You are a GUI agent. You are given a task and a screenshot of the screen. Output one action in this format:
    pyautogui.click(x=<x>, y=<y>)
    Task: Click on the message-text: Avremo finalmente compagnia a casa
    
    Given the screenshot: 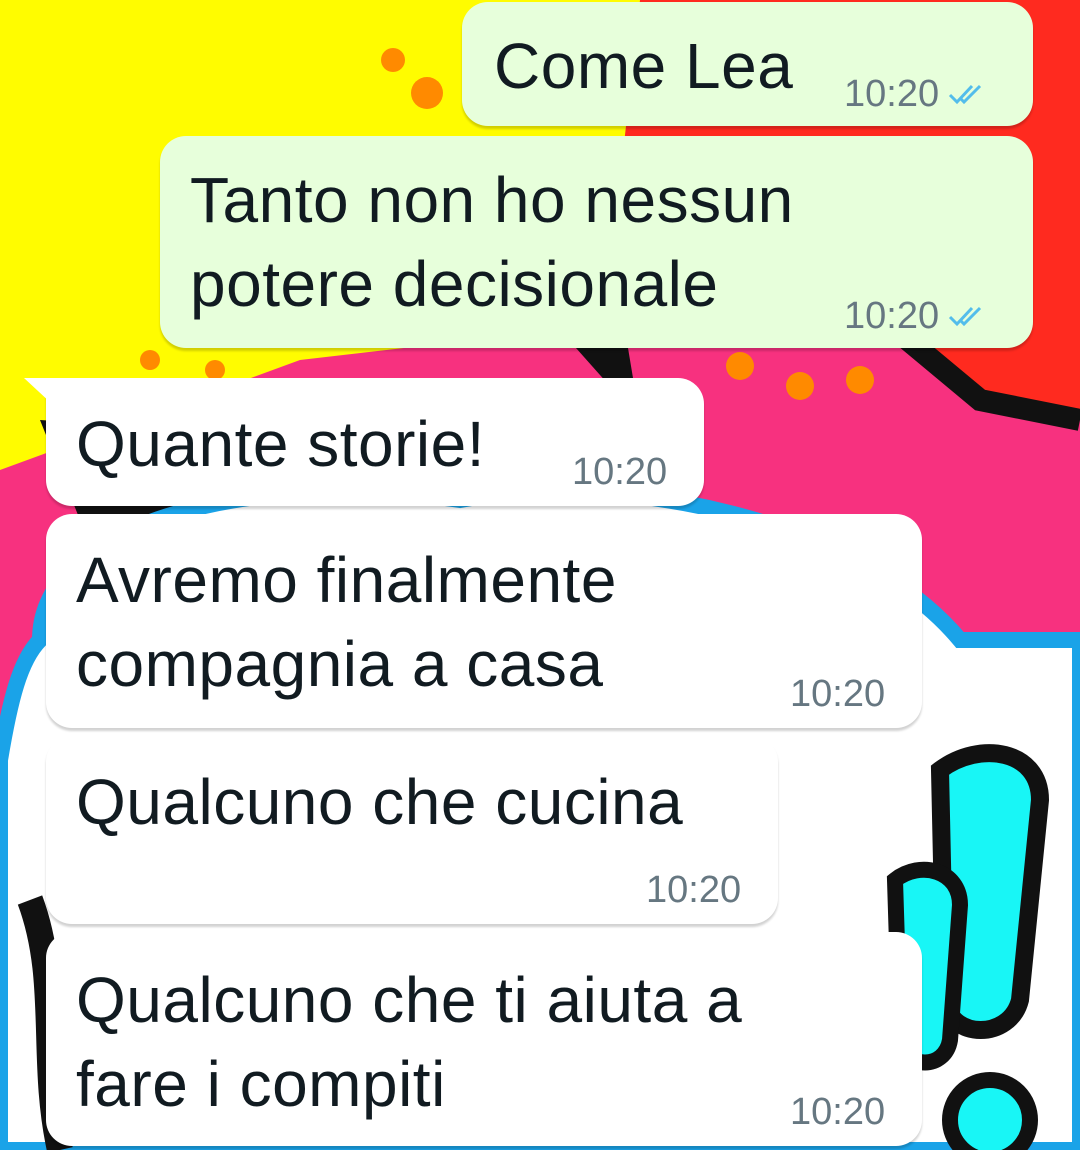 What is the action you would take?
    pyautogui.click(x=346, y=622)
    